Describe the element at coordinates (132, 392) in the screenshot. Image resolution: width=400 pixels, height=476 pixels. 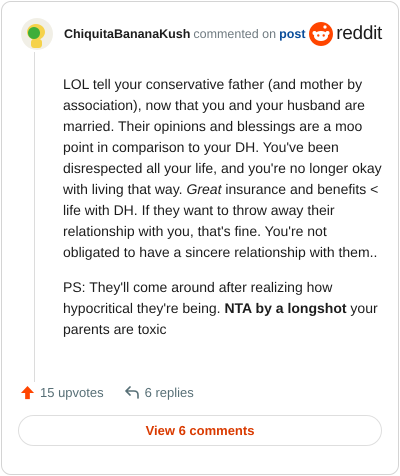
I see `reply-arrow-icon` at that location.